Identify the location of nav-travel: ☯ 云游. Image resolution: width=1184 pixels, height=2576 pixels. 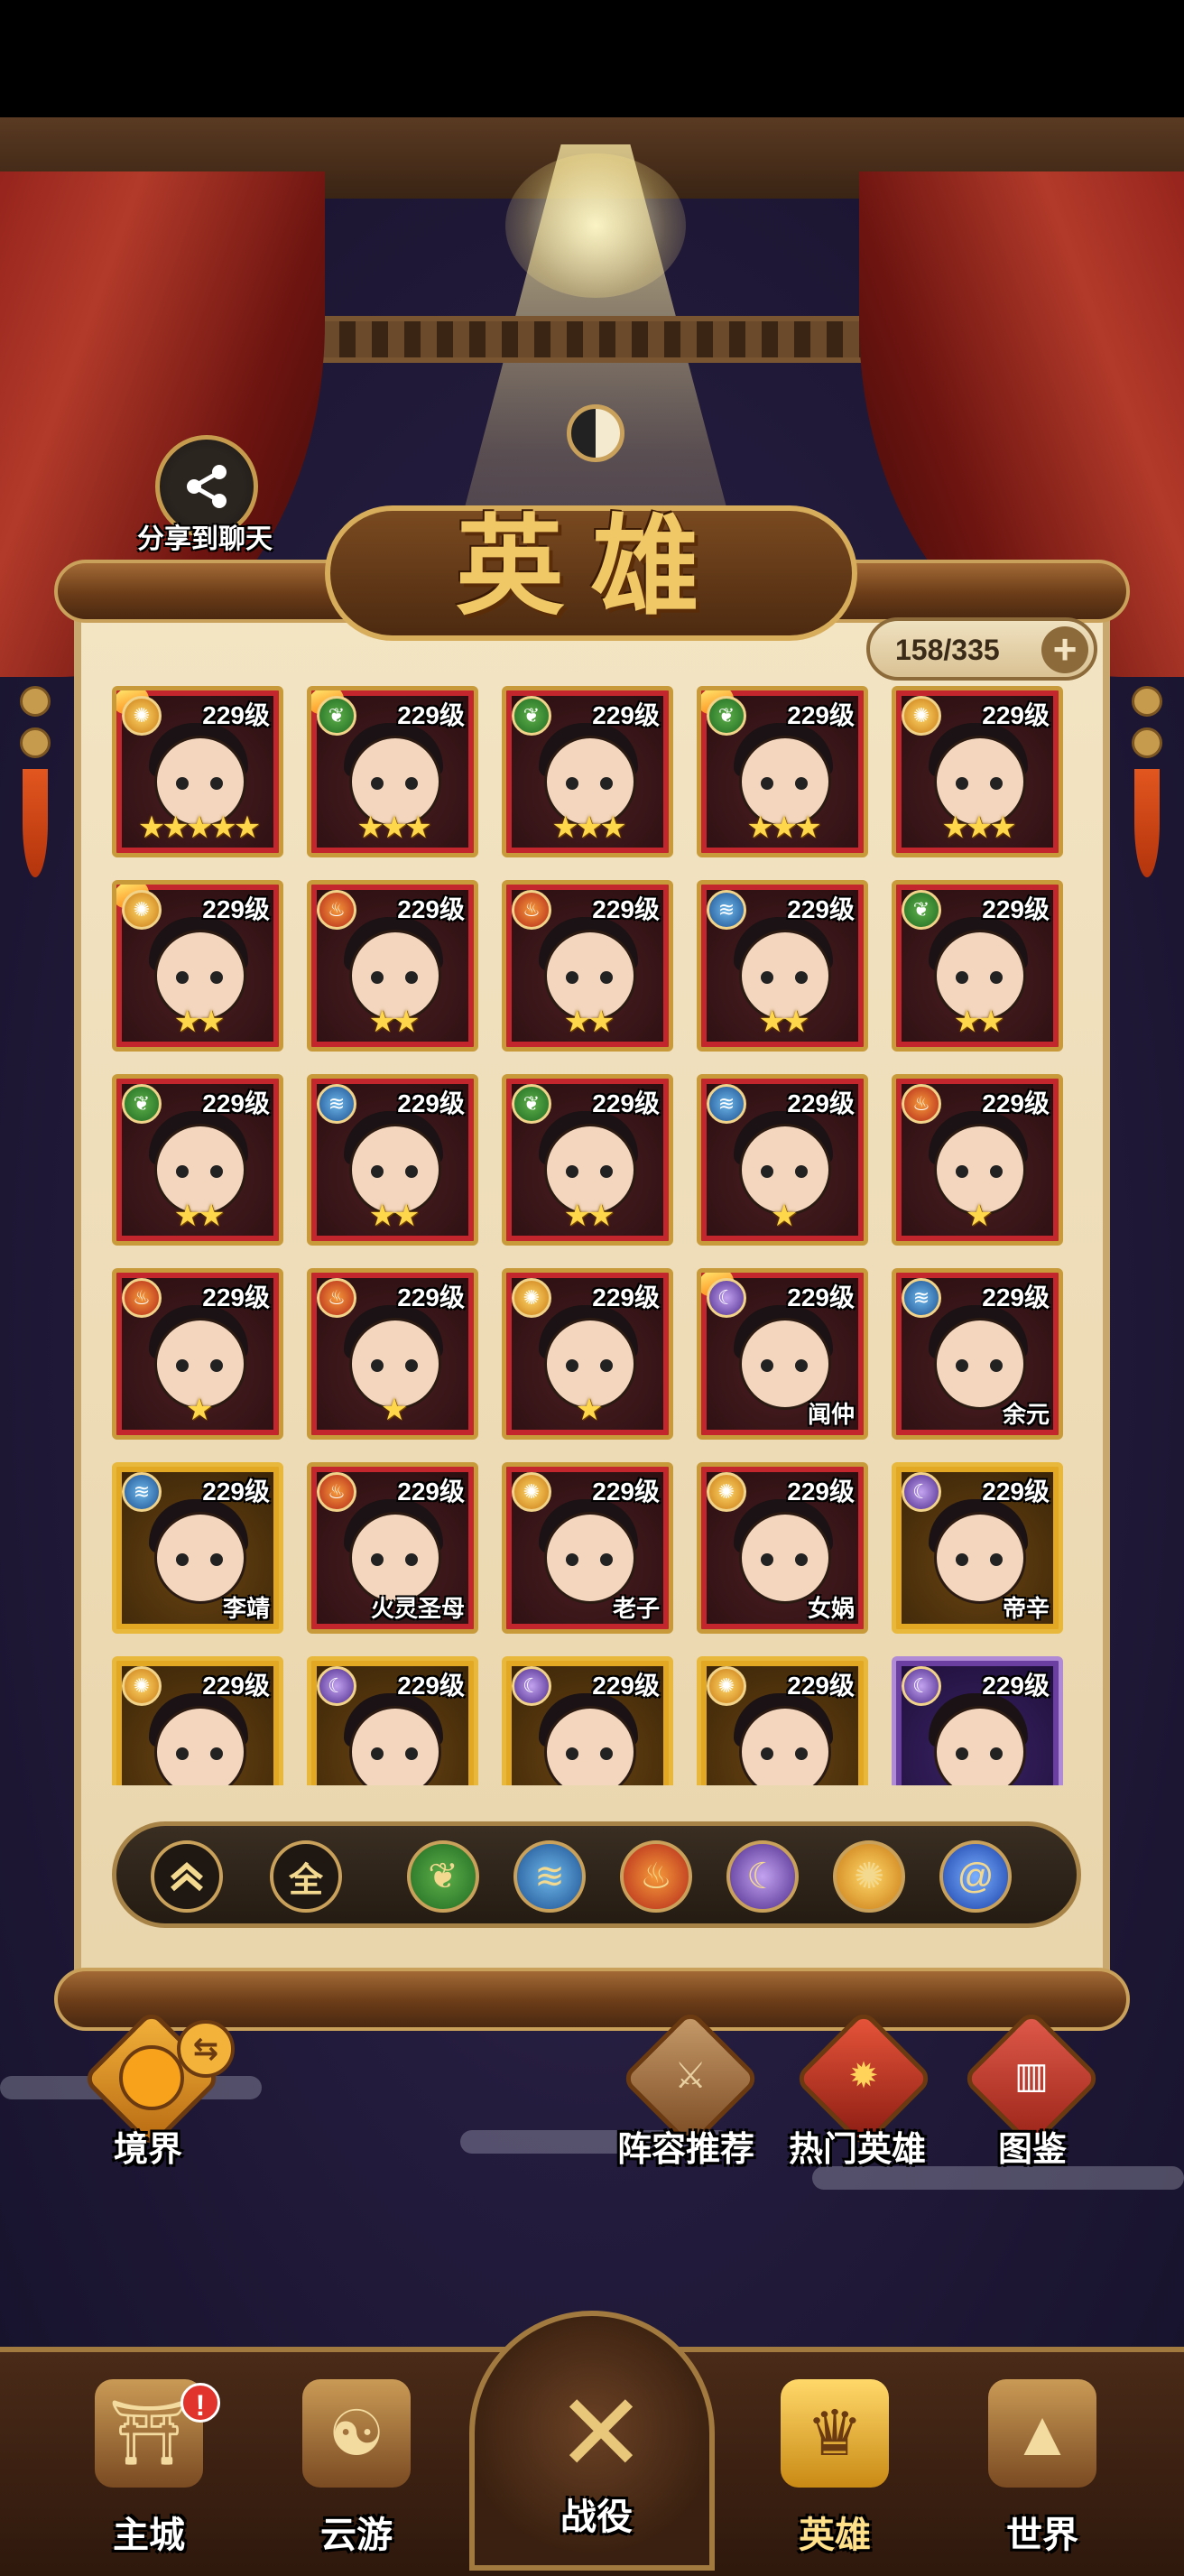
(356, 2474).